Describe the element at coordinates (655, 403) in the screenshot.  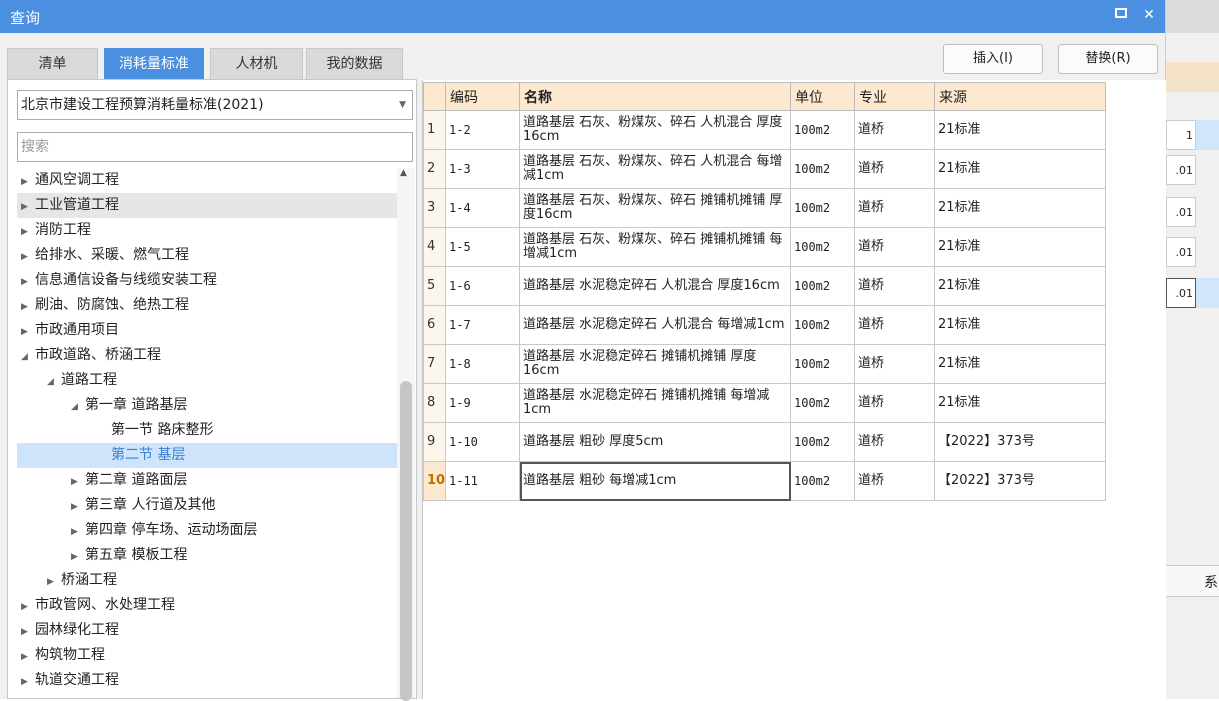
I see `cell-name: 道路基层 水泥稳定碎石 摊铺机摊铺 每增减1cm` at that location.